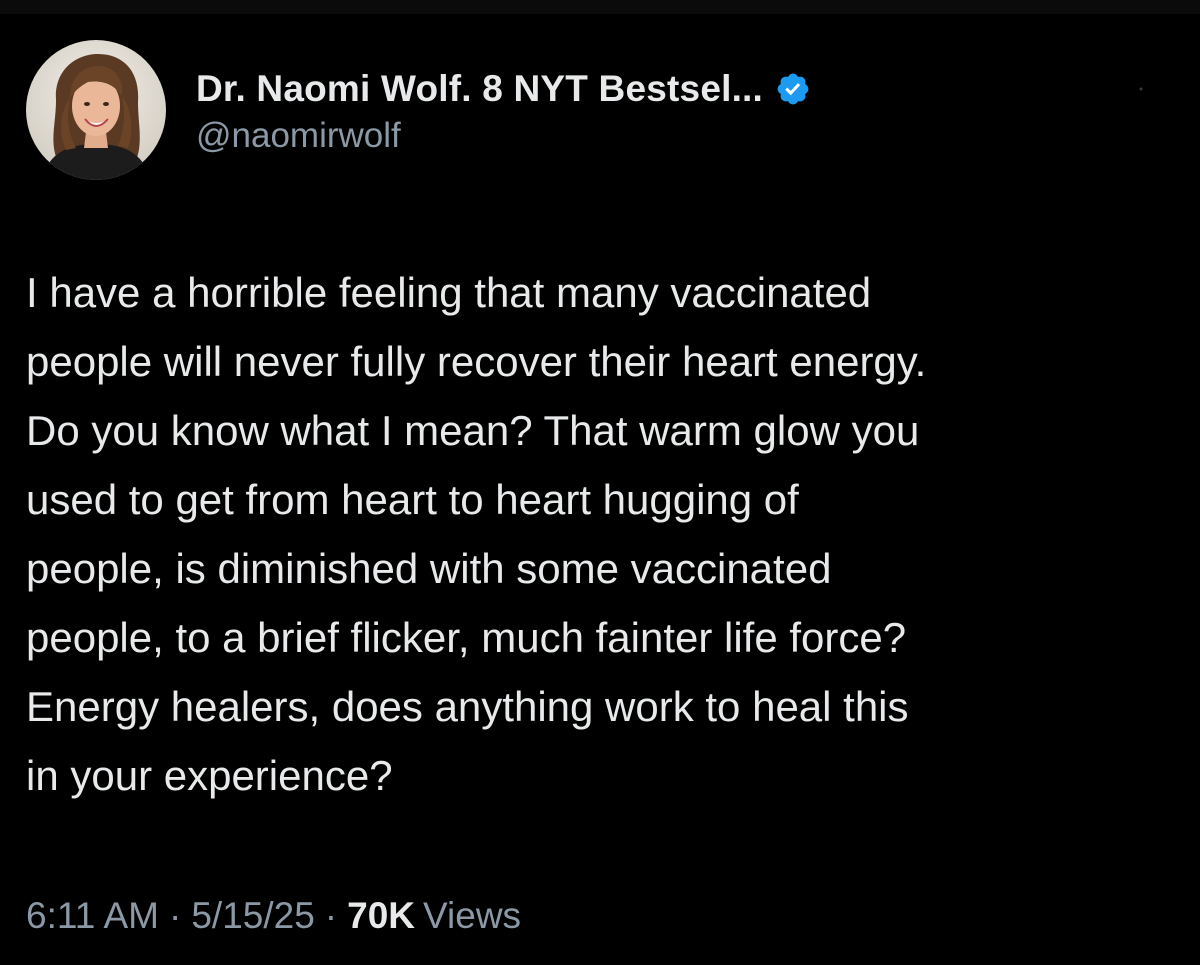 The height and width of the screenshot is (965, 1200). I want to click on profile-photo-icon, so click(96, 110).